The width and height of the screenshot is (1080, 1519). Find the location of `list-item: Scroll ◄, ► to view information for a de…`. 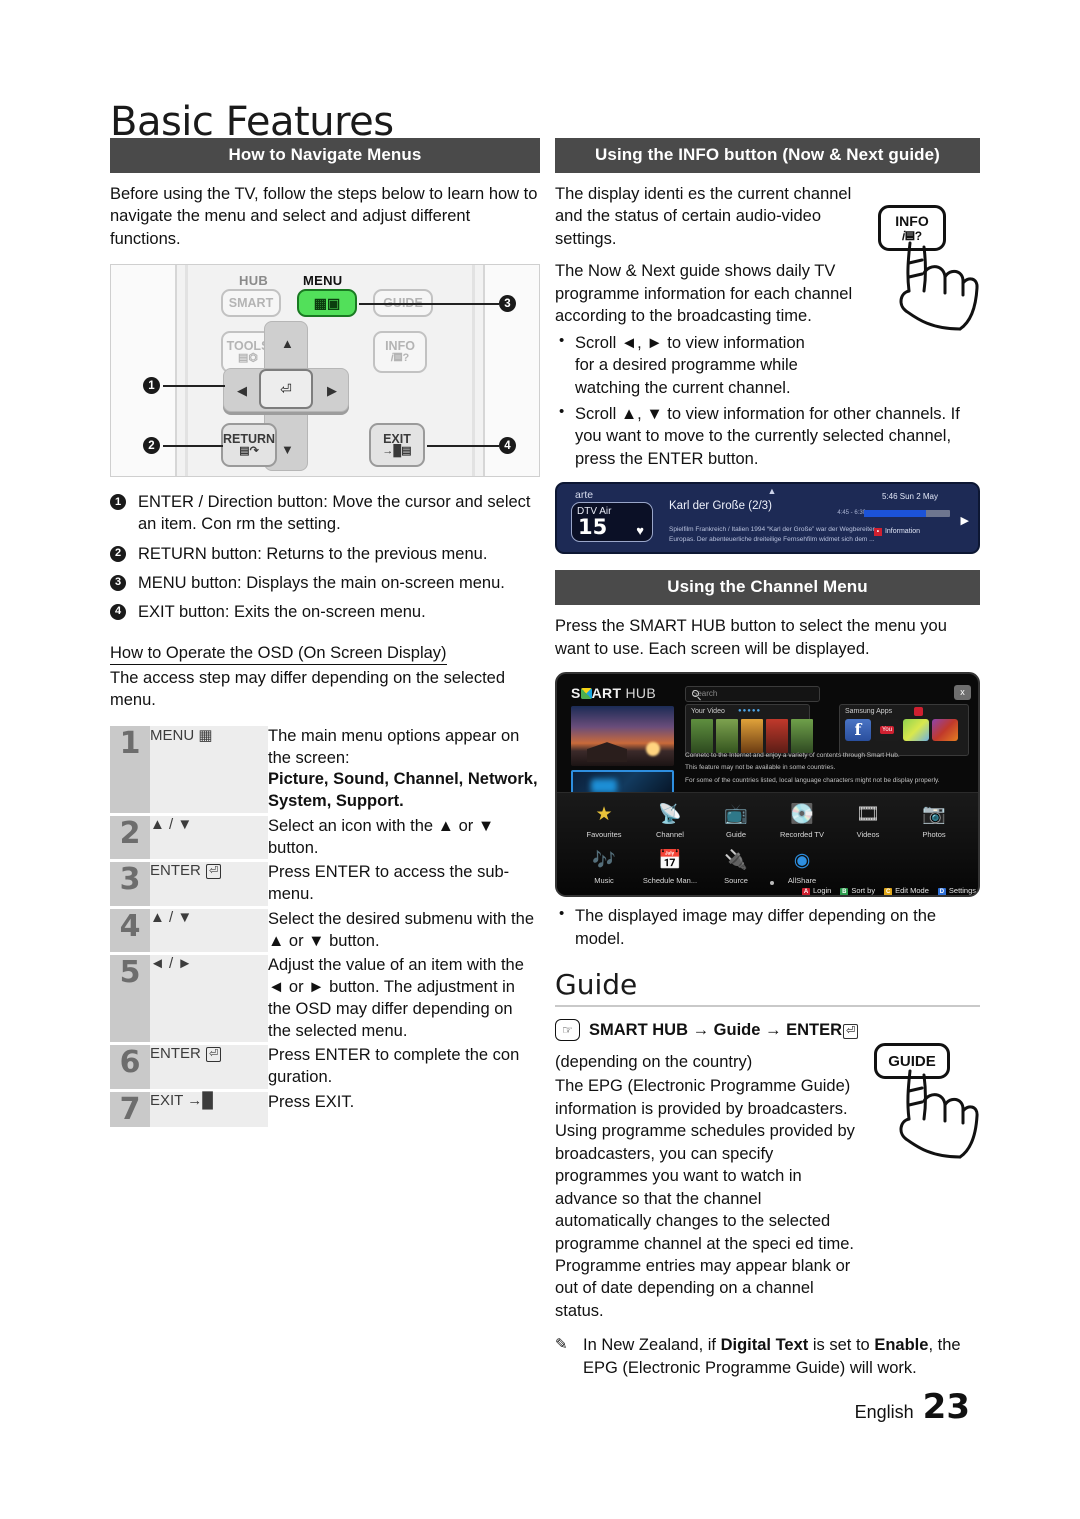

list-item: Scroll ◄, ► to view information for a de… is located at coordinates (690, 365).